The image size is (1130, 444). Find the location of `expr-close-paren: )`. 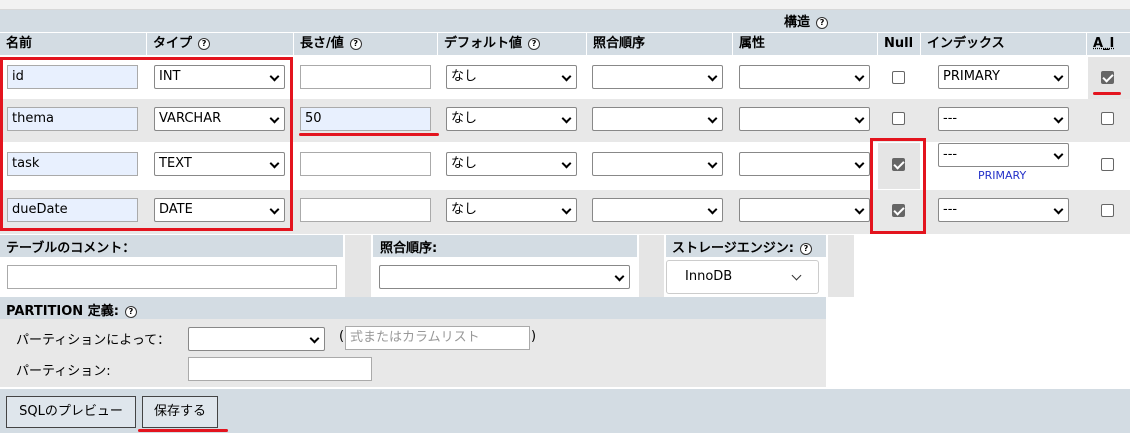

expr-close-paren: ) is located at coordinates (534, 336).